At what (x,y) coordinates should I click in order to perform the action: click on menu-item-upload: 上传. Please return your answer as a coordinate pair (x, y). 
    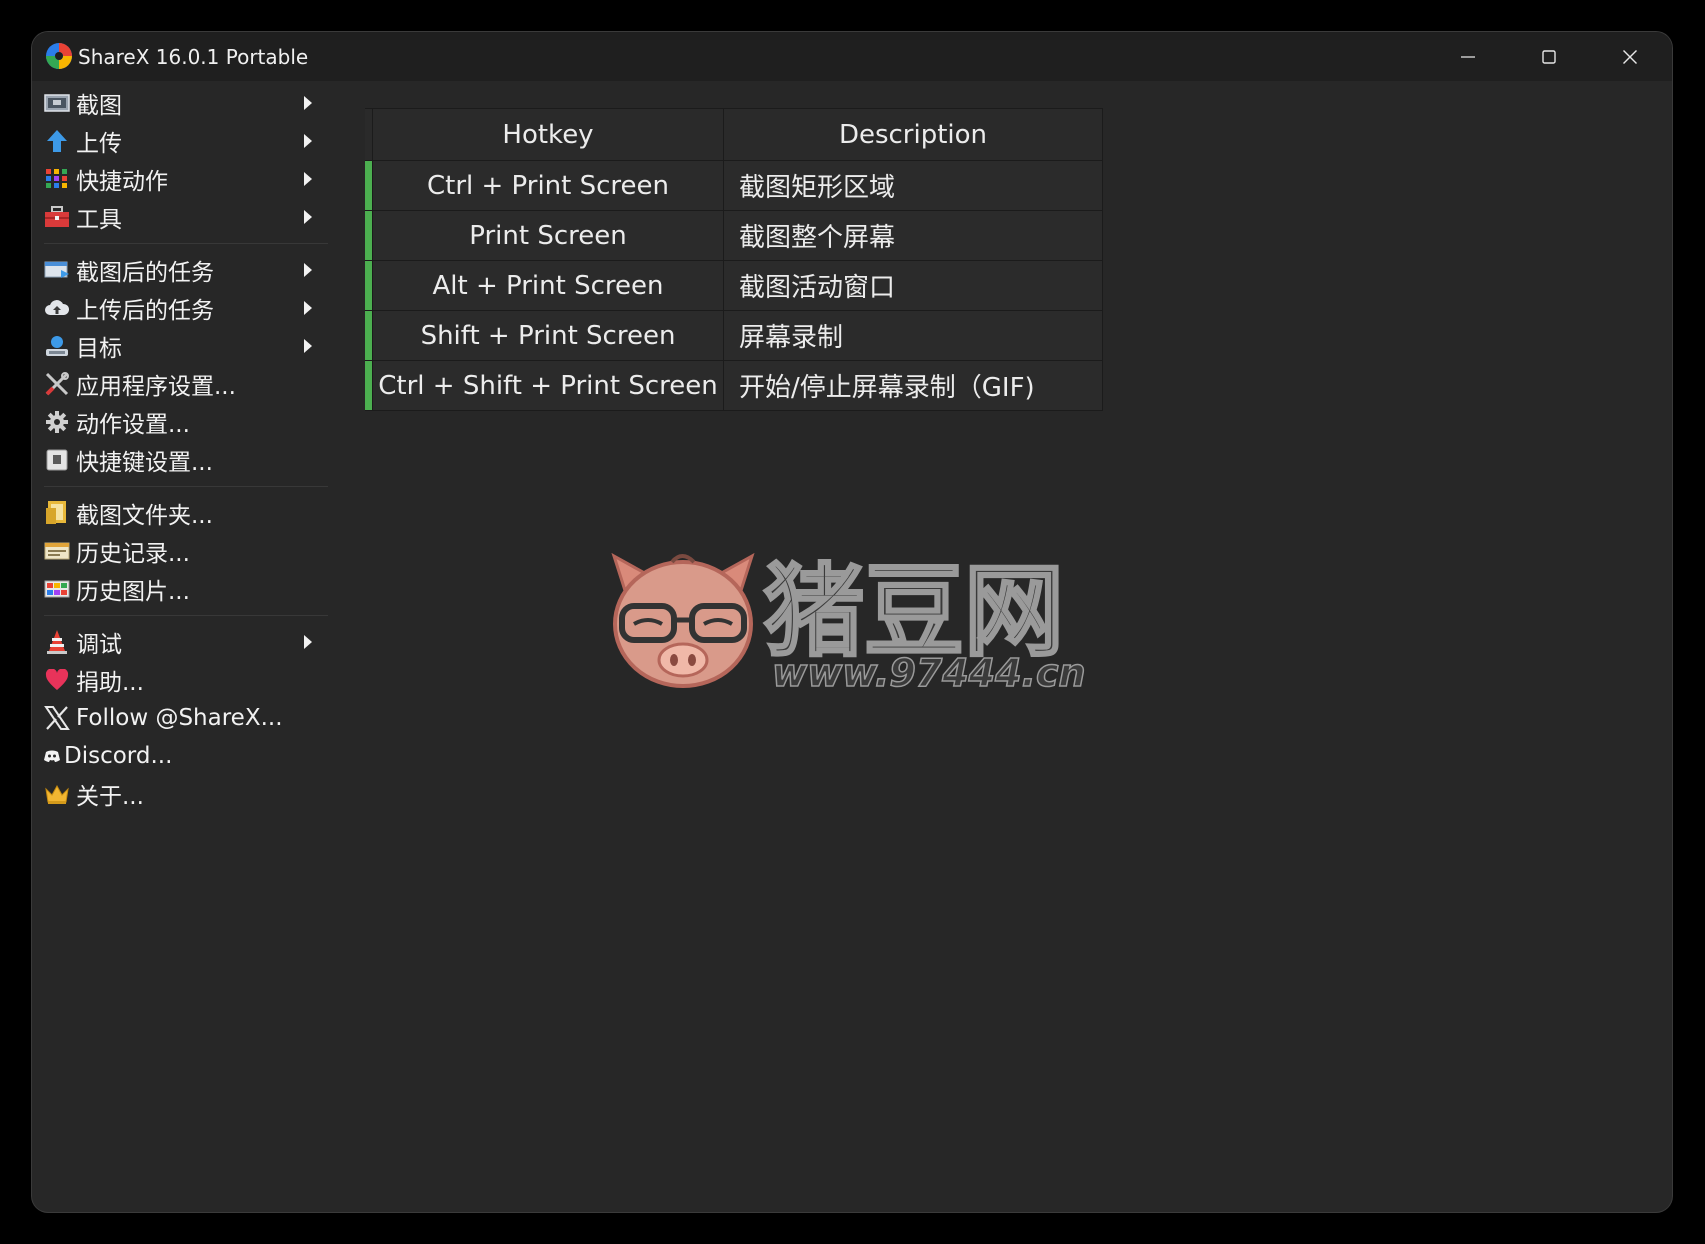
    Looking at the image, I should click on (182, 141).